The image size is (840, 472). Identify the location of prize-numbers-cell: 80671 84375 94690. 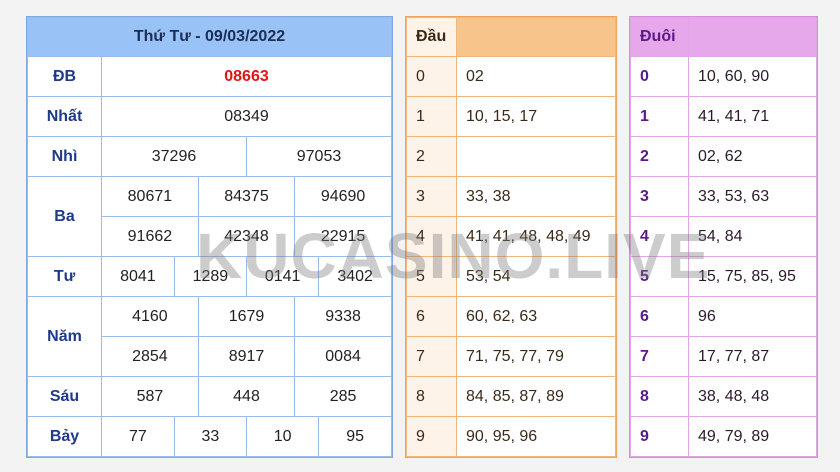
(246, 196).